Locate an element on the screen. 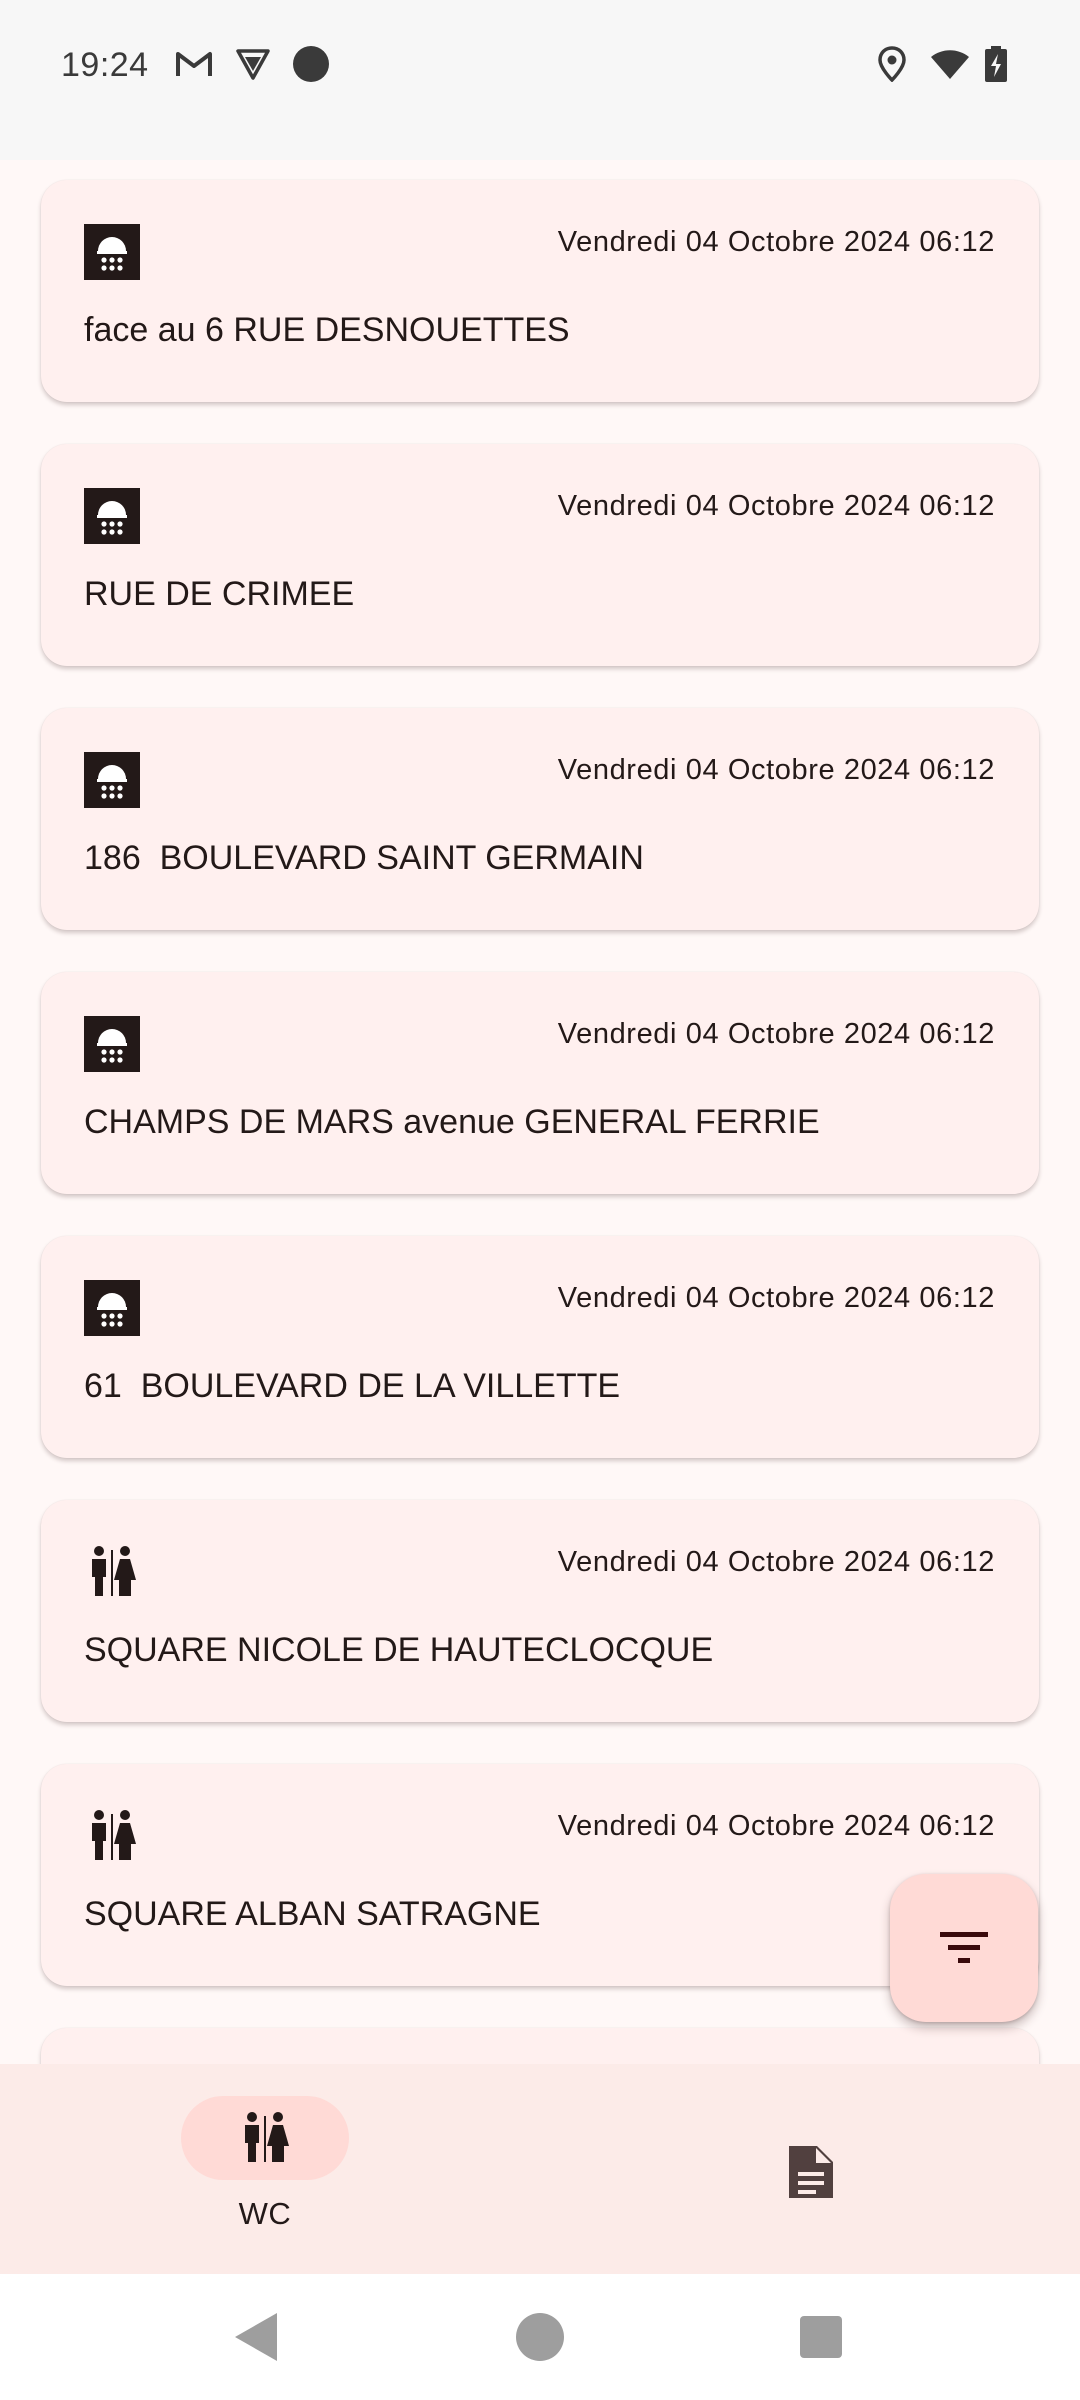  back-icon is located at coordinates (257, 2337).